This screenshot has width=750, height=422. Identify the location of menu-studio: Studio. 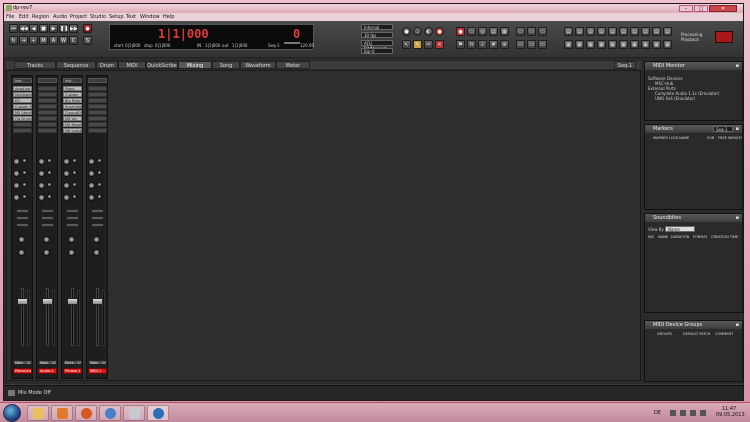
(98, 17).